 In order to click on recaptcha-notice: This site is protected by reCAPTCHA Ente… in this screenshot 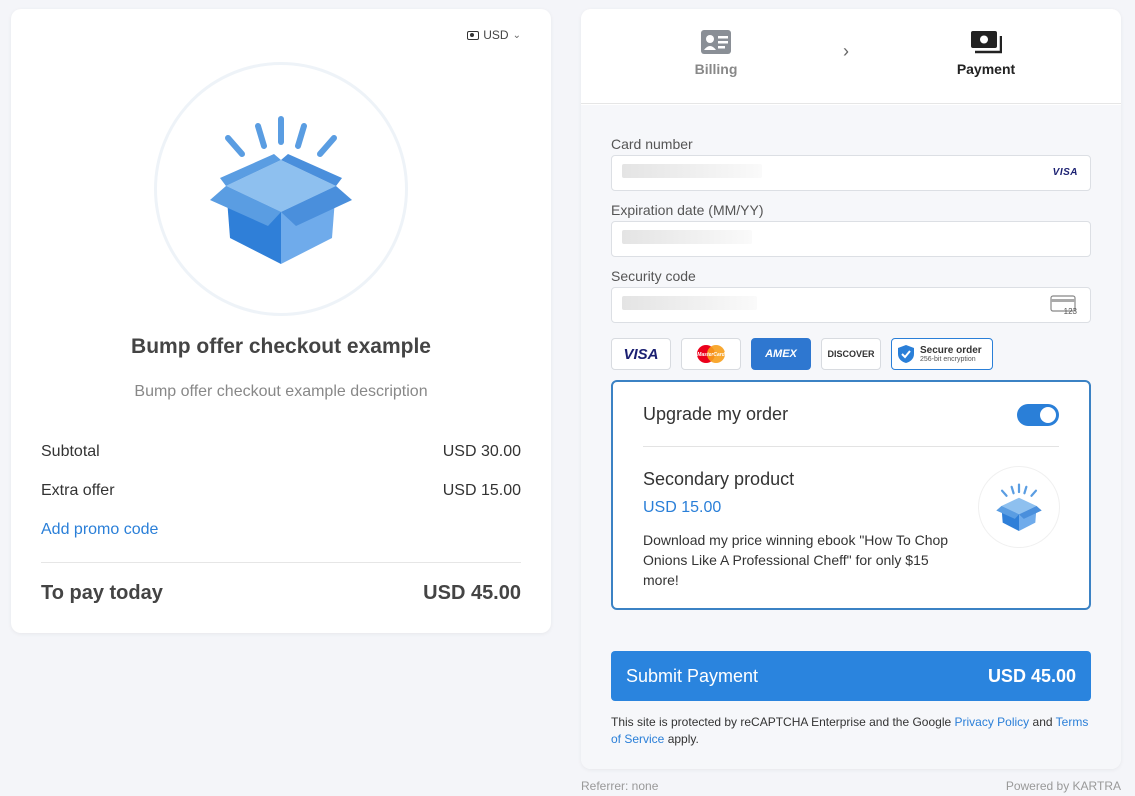, I will do `click(856, 731)`.